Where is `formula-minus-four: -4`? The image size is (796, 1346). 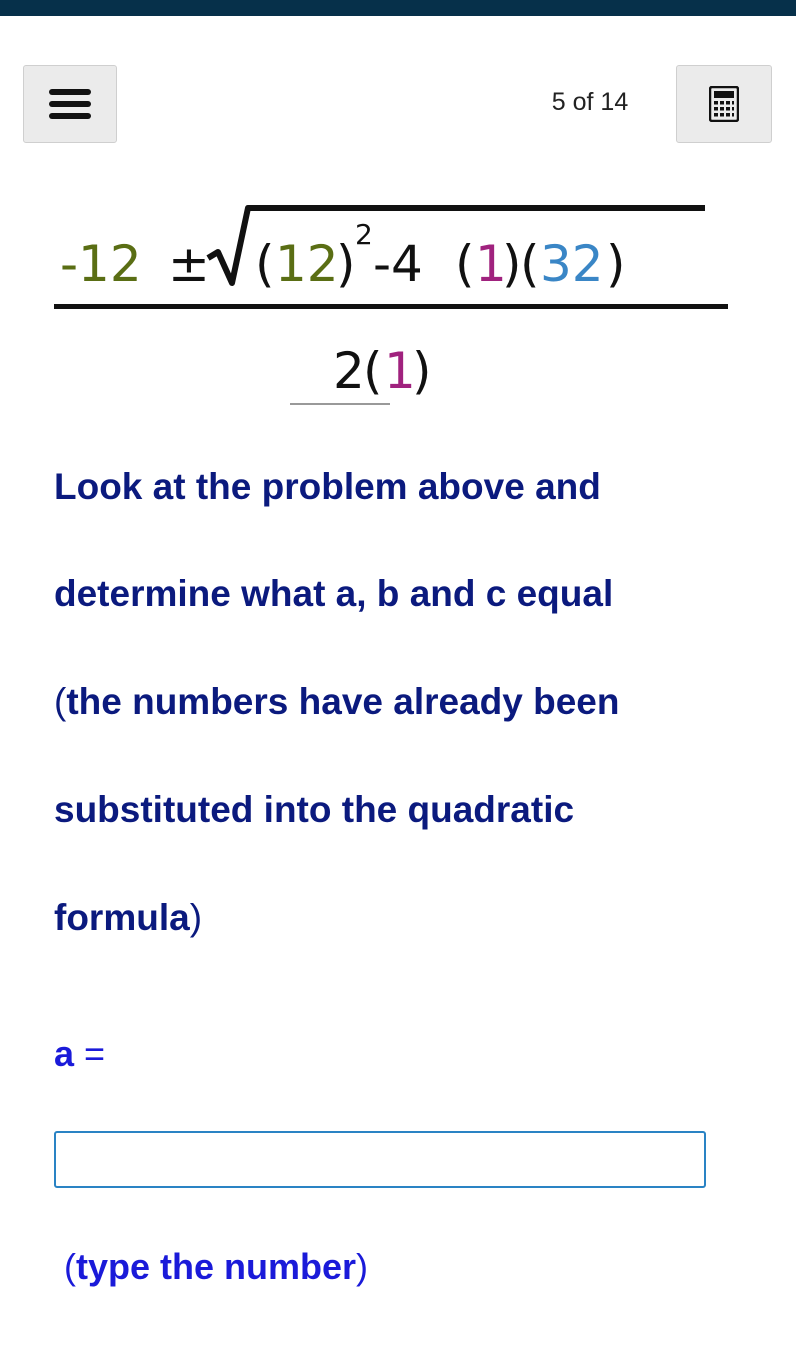 formula-minus-four: -4 is located at coordinates (398, 264).